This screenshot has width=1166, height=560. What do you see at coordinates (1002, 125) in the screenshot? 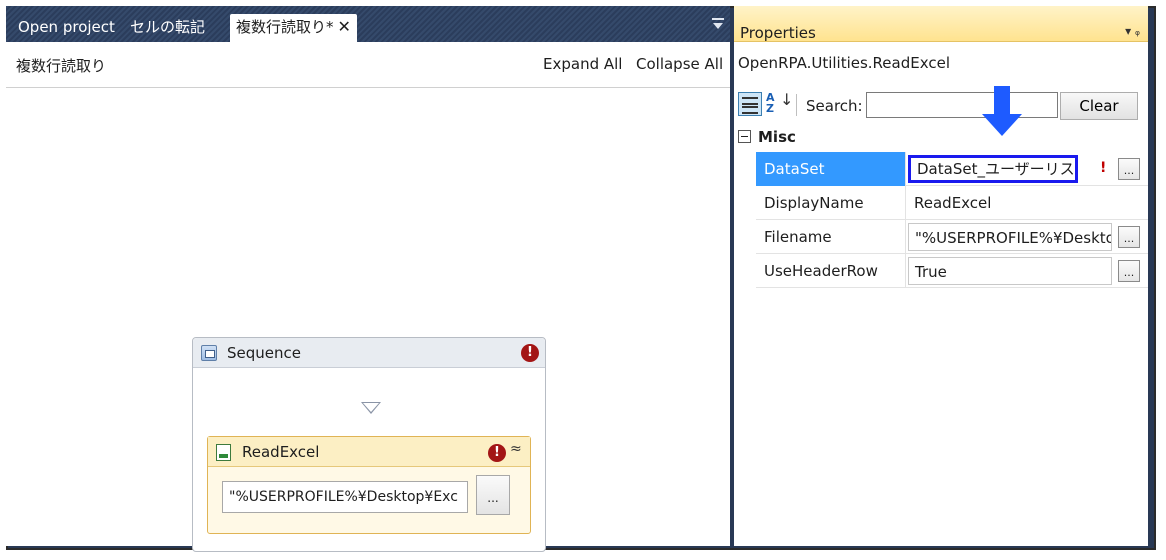
I see `arrow-head` at bounding box center [1002, 125].